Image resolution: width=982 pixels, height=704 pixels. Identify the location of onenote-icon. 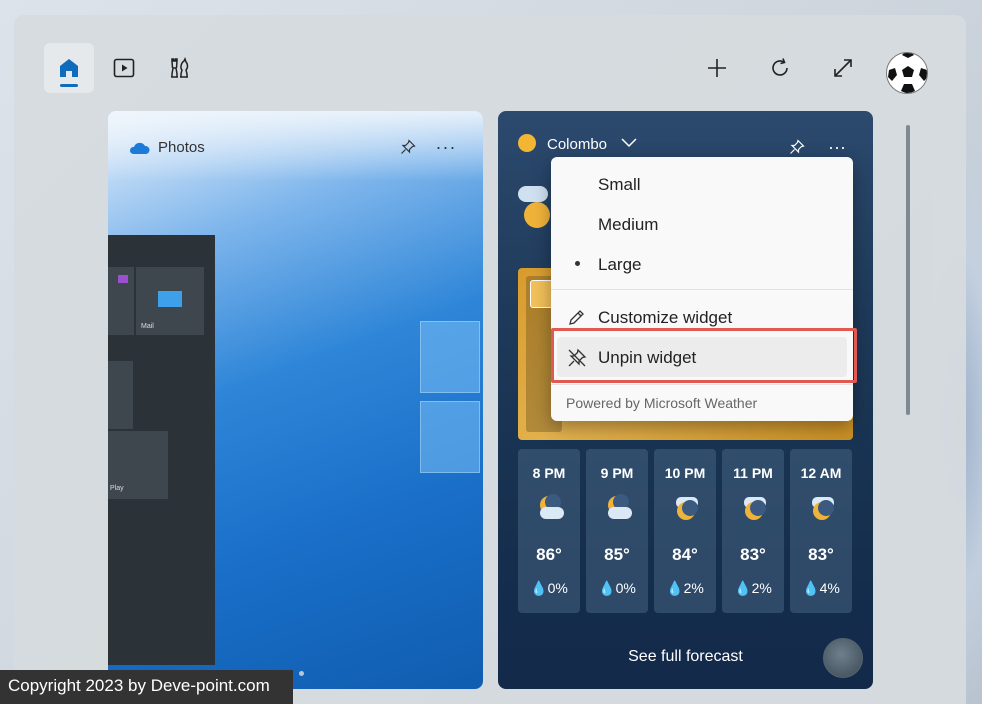
(123, 279).